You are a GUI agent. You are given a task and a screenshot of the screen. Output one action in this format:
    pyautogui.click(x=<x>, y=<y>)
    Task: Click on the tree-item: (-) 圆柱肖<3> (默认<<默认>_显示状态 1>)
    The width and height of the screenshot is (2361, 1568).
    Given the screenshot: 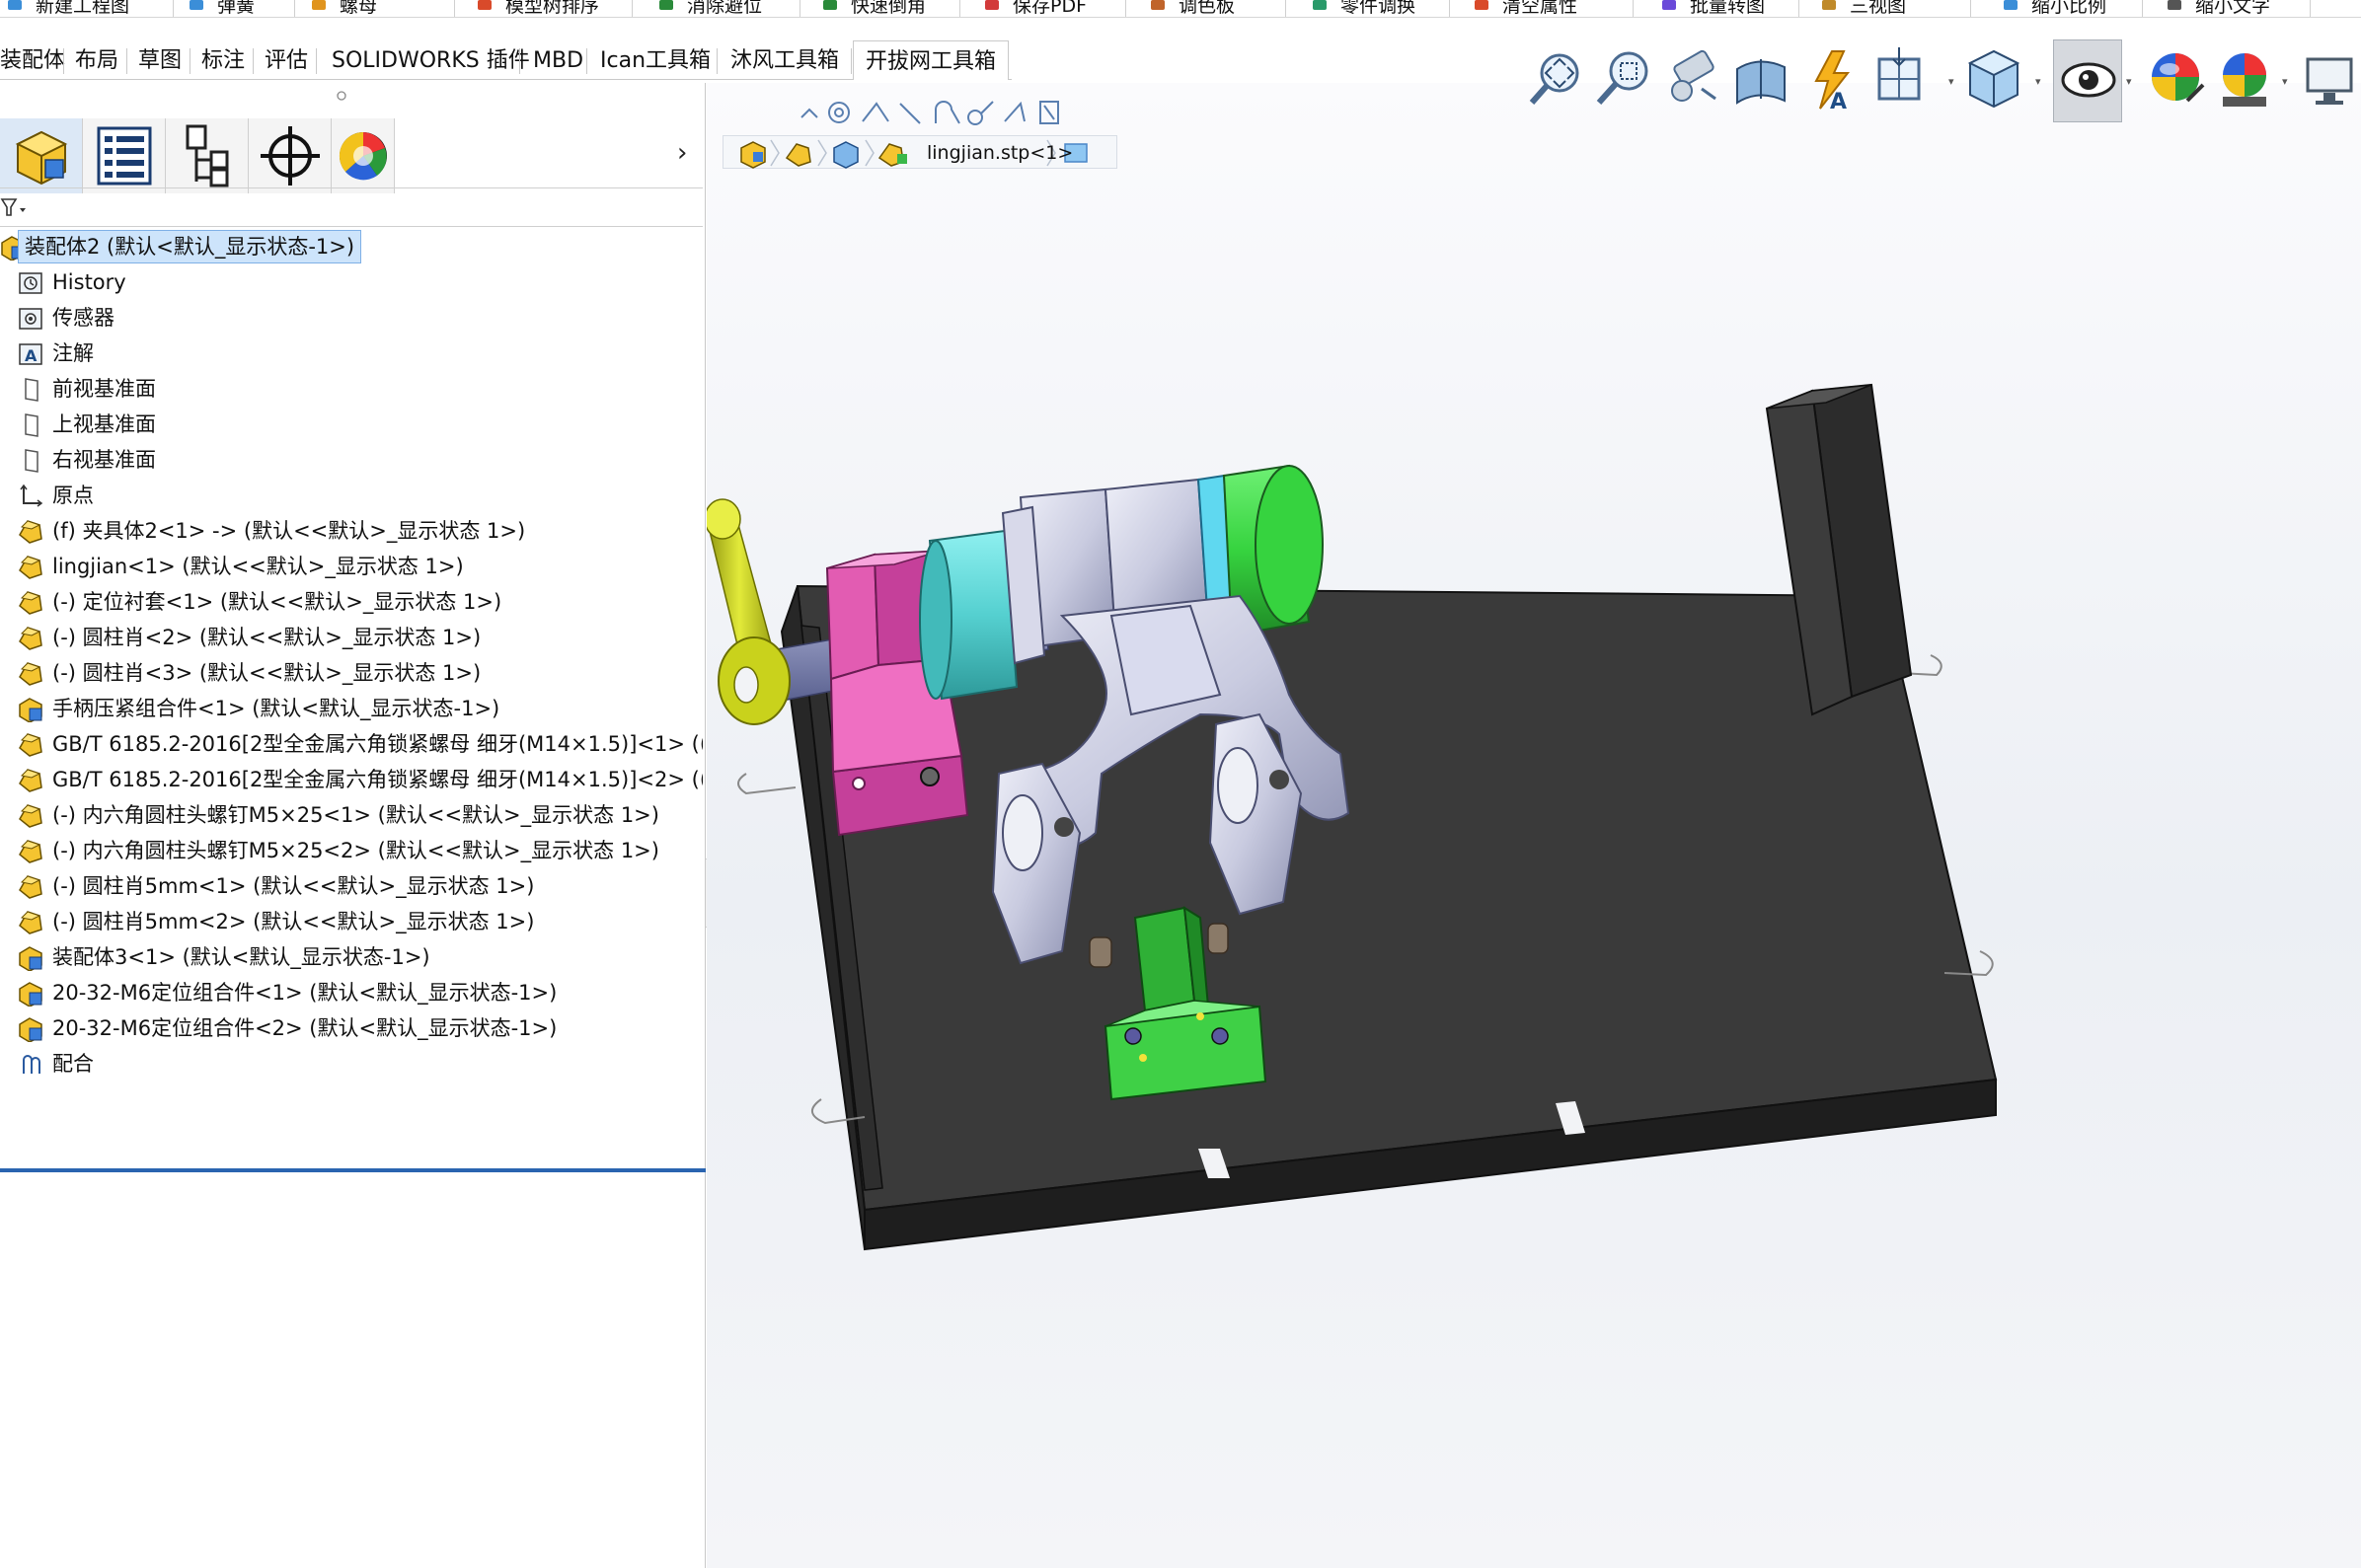 What is the action you would take?
    pyautogui.click(x=351, y=673)
    